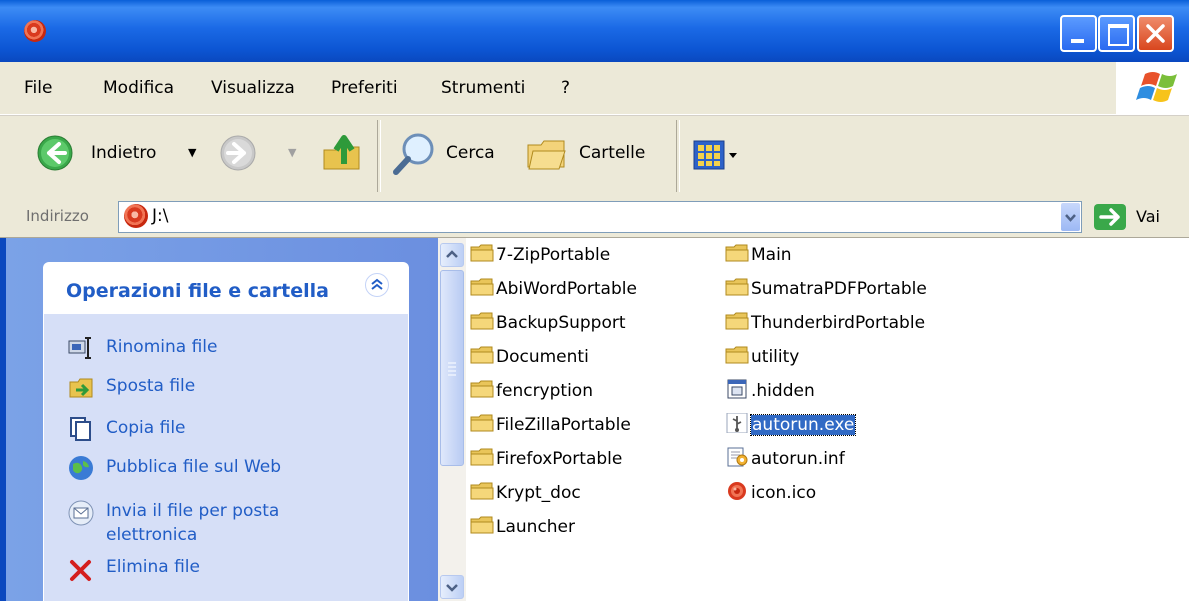 The height and width of the screenshot is (603, 1189). Describe the element at coordinates (161, 347) in the screenshot. I see `task-rename: Rinomina file` at that location.